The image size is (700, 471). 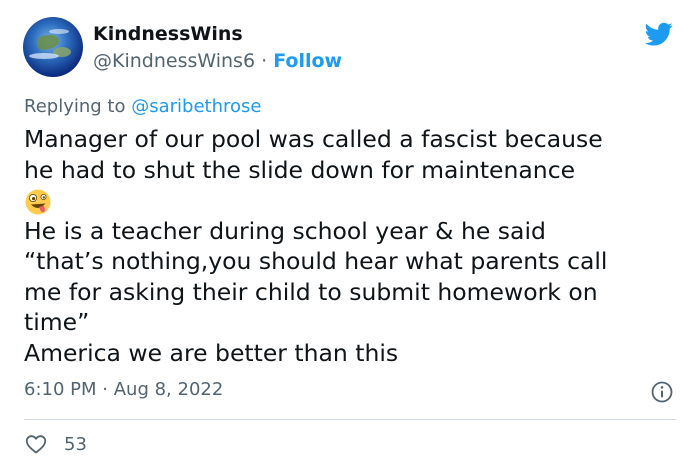 I want to click on avatar, so click(x=53, y=47).